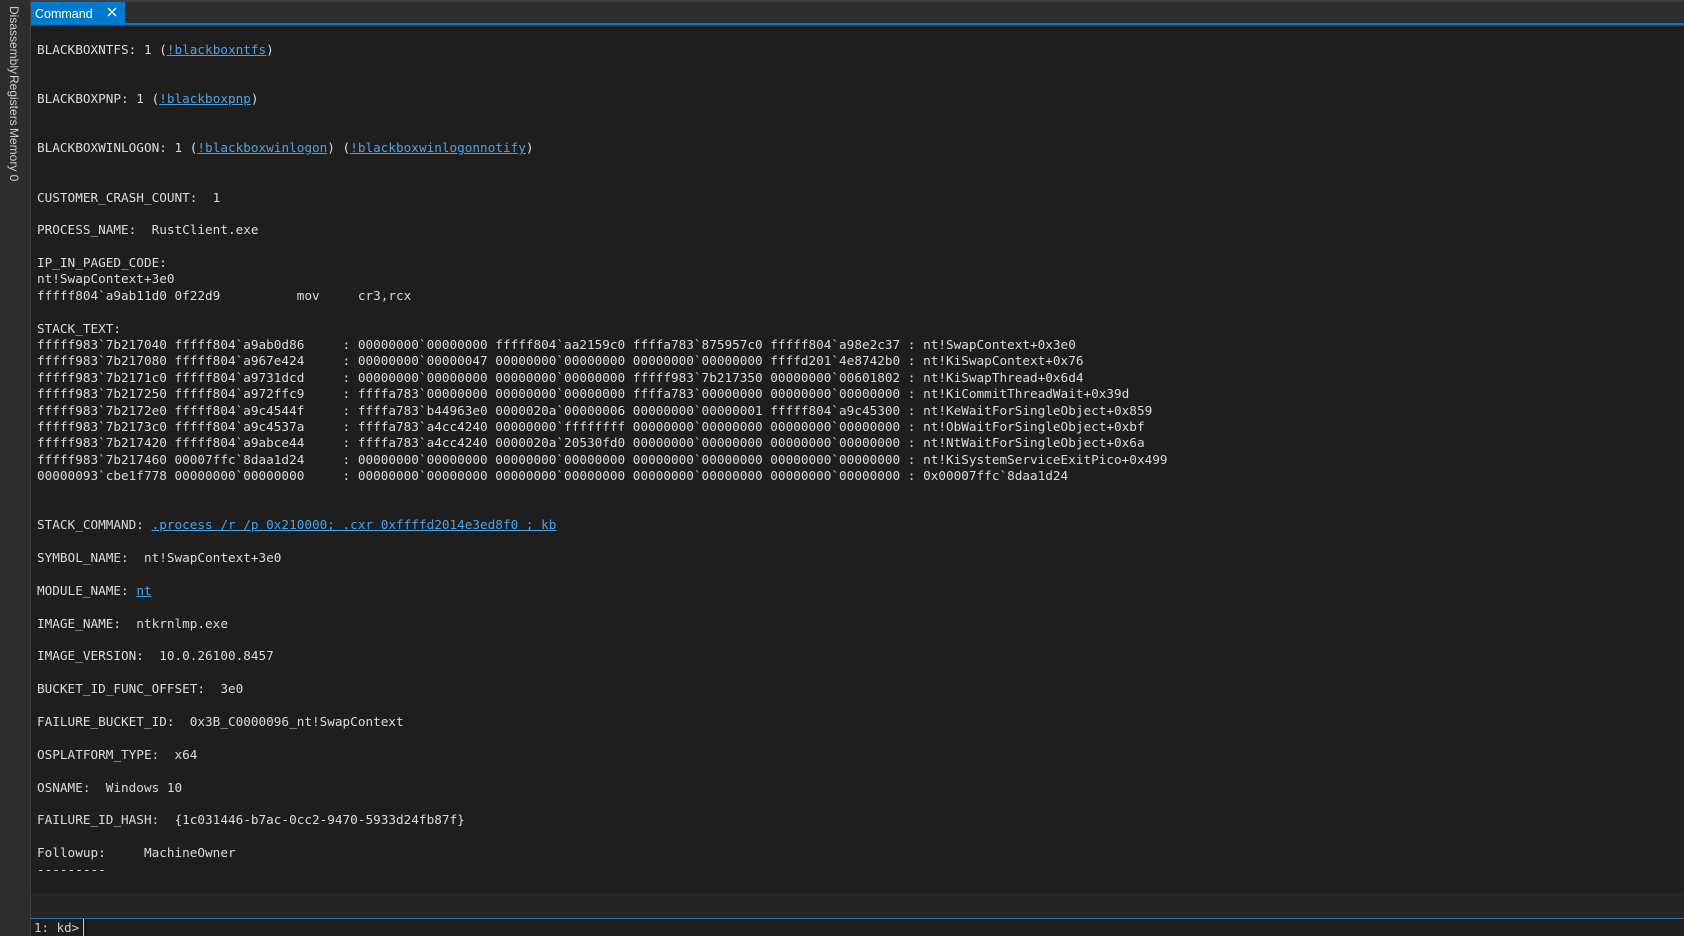 The height and width of the screenshot is (936, 1684). What do you see at coordinates (140, 689) in the screenshot?
I see `output-text-segment: BUCKET_ID_FUNC_OFFSET: 3e0` at bounding box center [140, 689].